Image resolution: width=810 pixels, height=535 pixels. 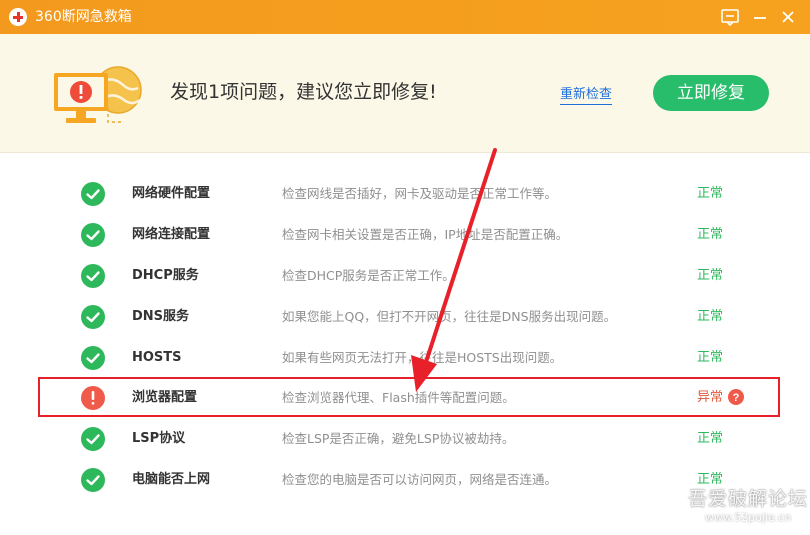 I want to click on check-item-desc: 如果有些网页无法打开，往往是HOSTS出现问题。, so click(x=422, y=357).